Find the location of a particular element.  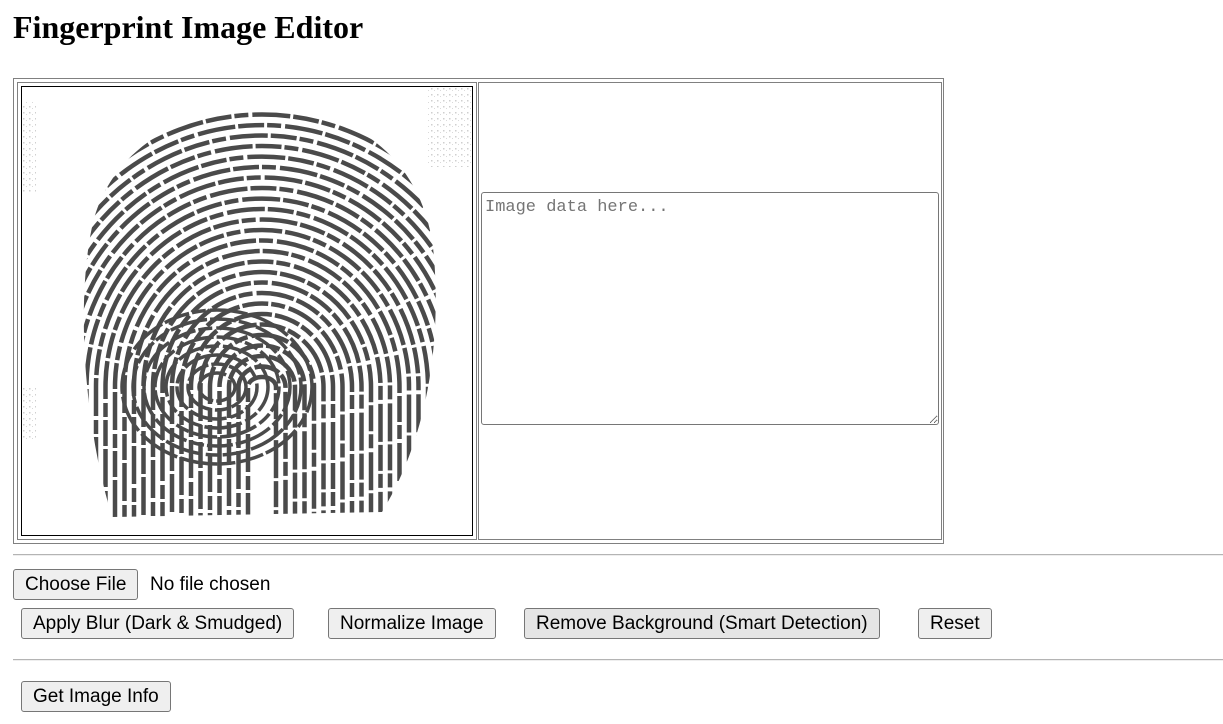

choose-file-button: Choose File is located at coordinates (76, 584).